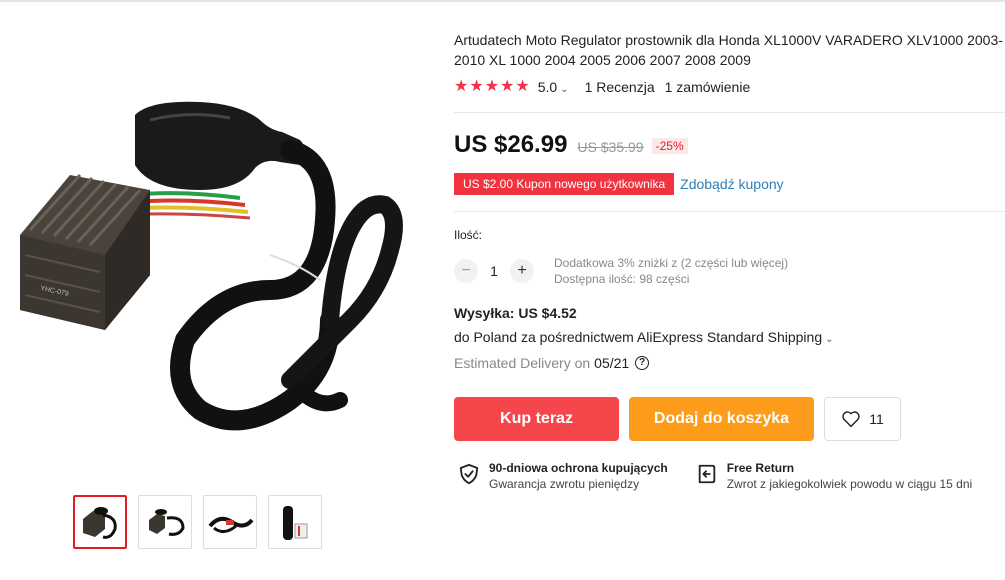  Describe the element at coordinates (622, 279) in the screenshot. I see `available-quantity: Dostępna ilość: 98 części` at that location.